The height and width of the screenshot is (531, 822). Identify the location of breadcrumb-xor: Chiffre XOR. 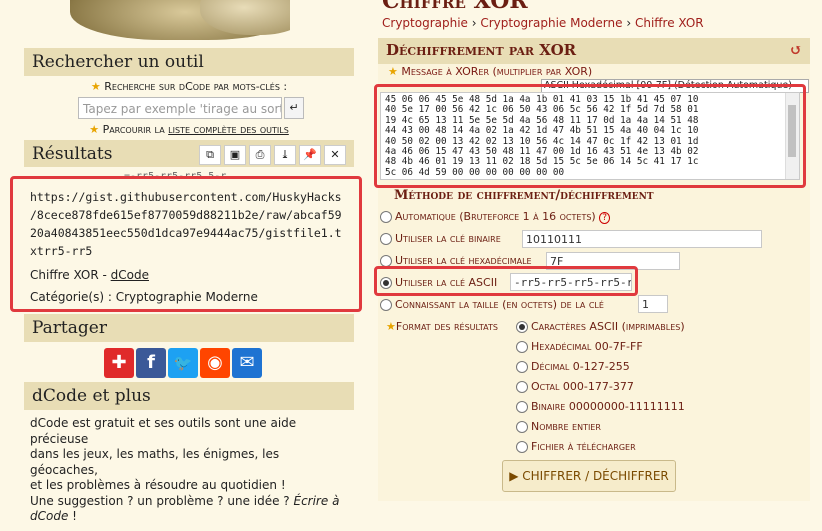
(669, 23).